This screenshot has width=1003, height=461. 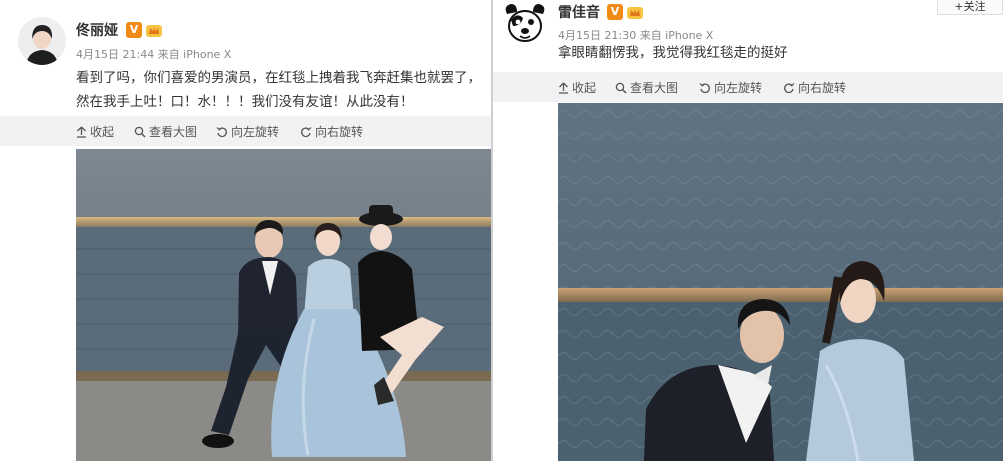 What do you see at coordinates (97, 30) in the screenshot?
I see `author-name: 佟丽娅` at bounding box center [97, 30].